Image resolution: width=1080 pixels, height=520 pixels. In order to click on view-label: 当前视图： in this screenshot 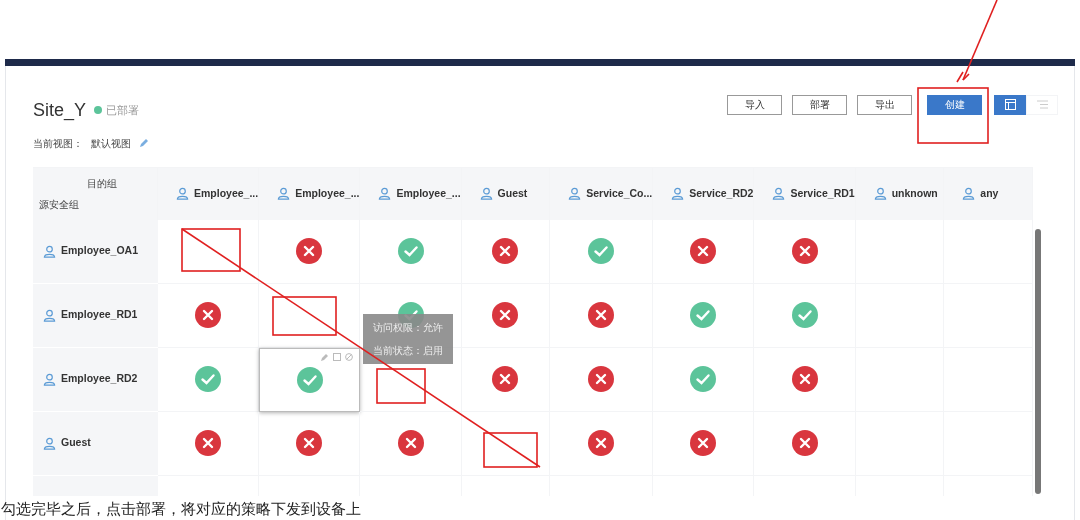, I will do `click(58, 143)`.